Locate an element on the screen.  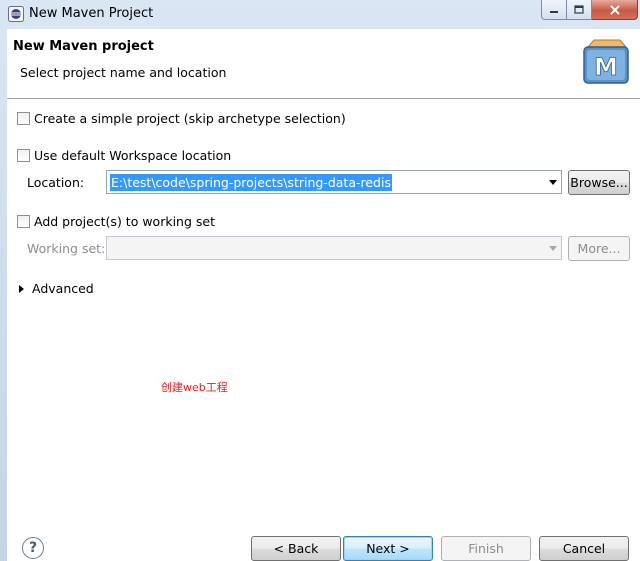
default-workspace-checkbox is located at coordinates (23, 155).